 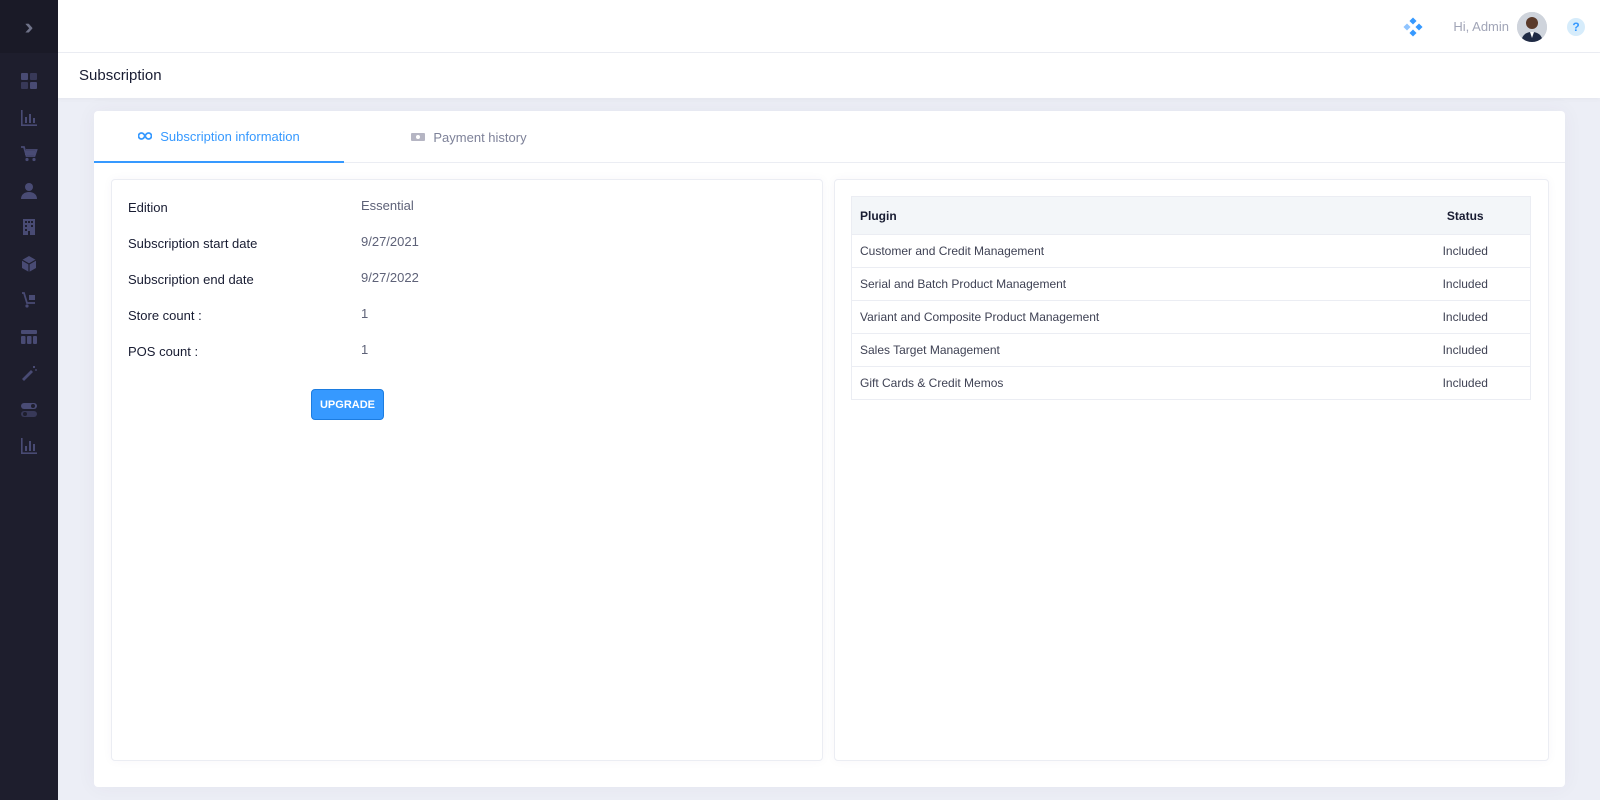 I want to click on help-icon: ?, so click(x=1576, y=26).